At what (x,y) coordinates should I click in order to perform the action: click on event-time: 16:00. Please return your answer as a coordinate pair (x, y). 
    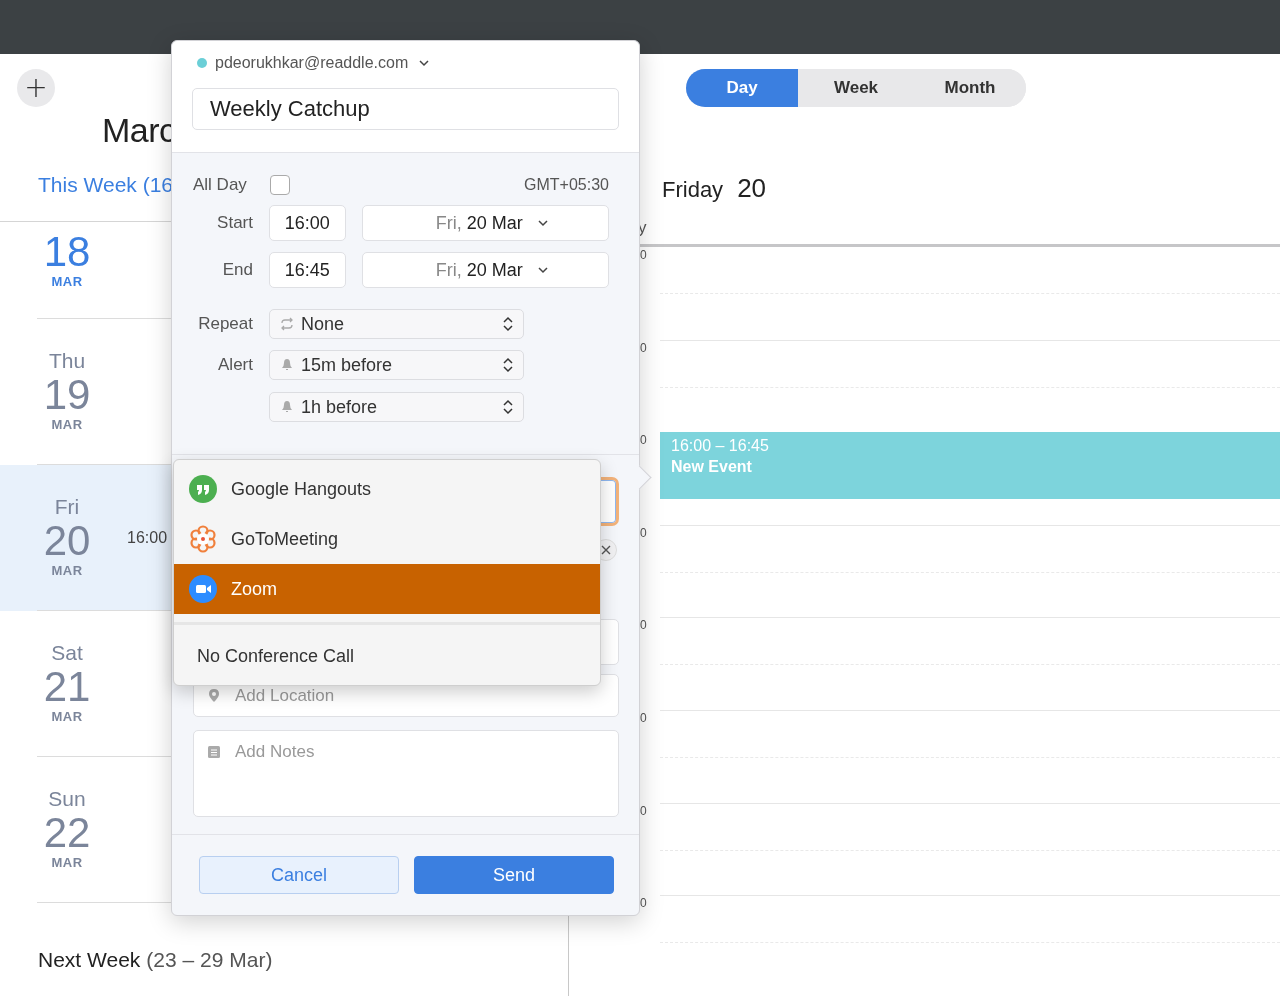
    Looking at the image, I should click on (147, 538).